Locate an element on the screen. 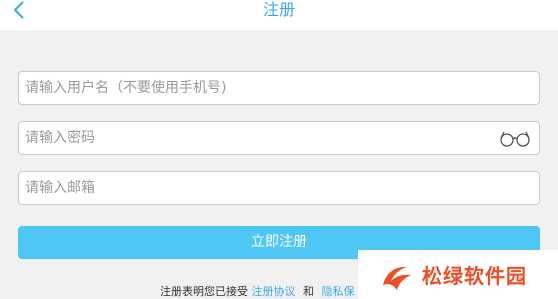 The image size is (558, 299). username-field is located at coordinates (279, 88).